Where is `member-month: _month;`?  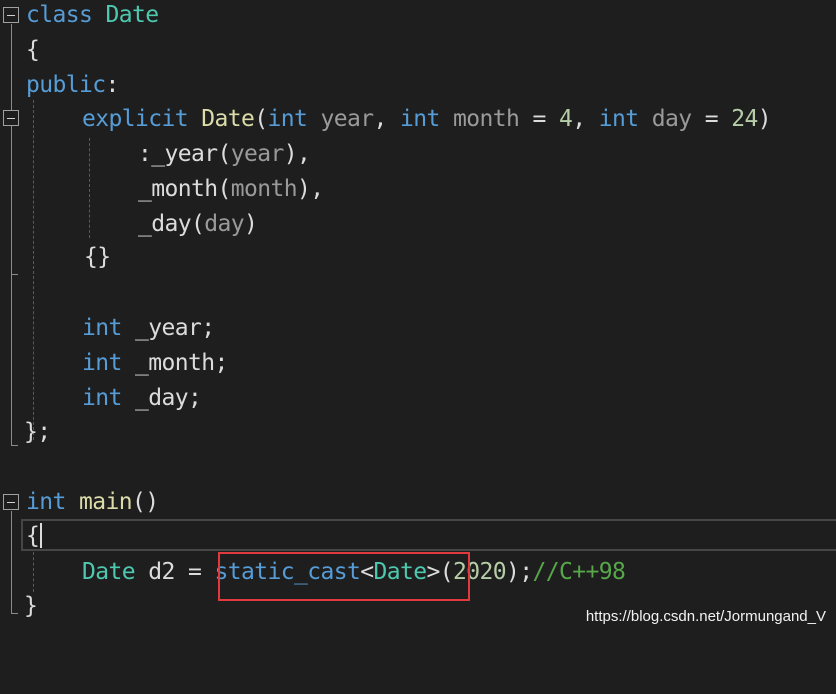
member-month: _month; is located at coordinates (181, 363).